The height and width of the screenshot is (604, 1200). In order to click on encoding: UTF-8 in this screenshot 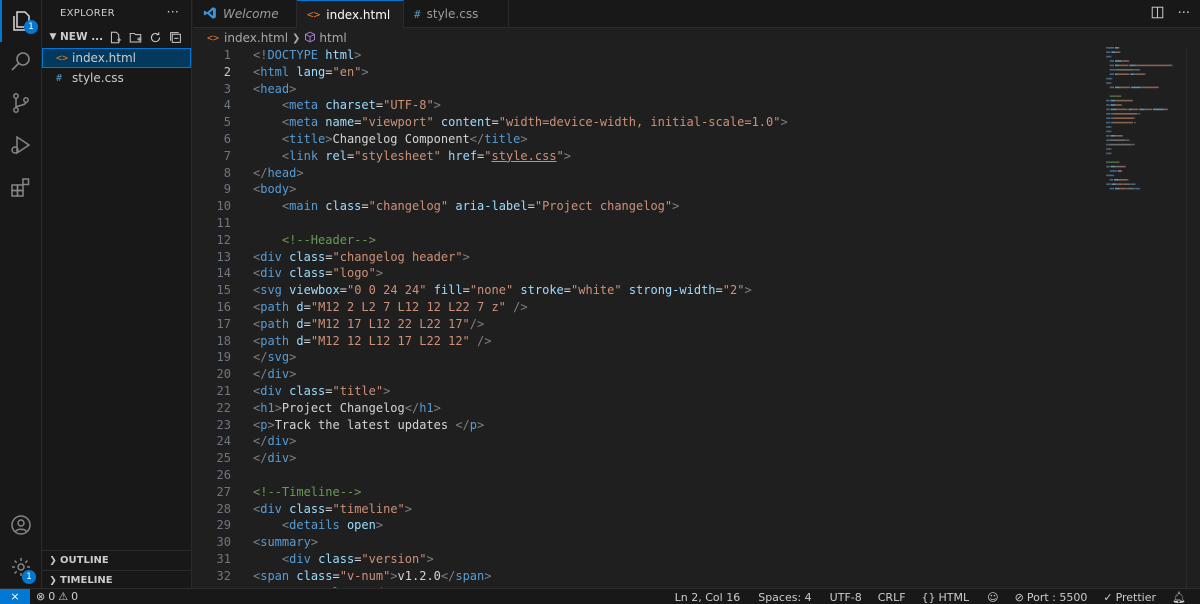, I will do `click(846, 597)`.